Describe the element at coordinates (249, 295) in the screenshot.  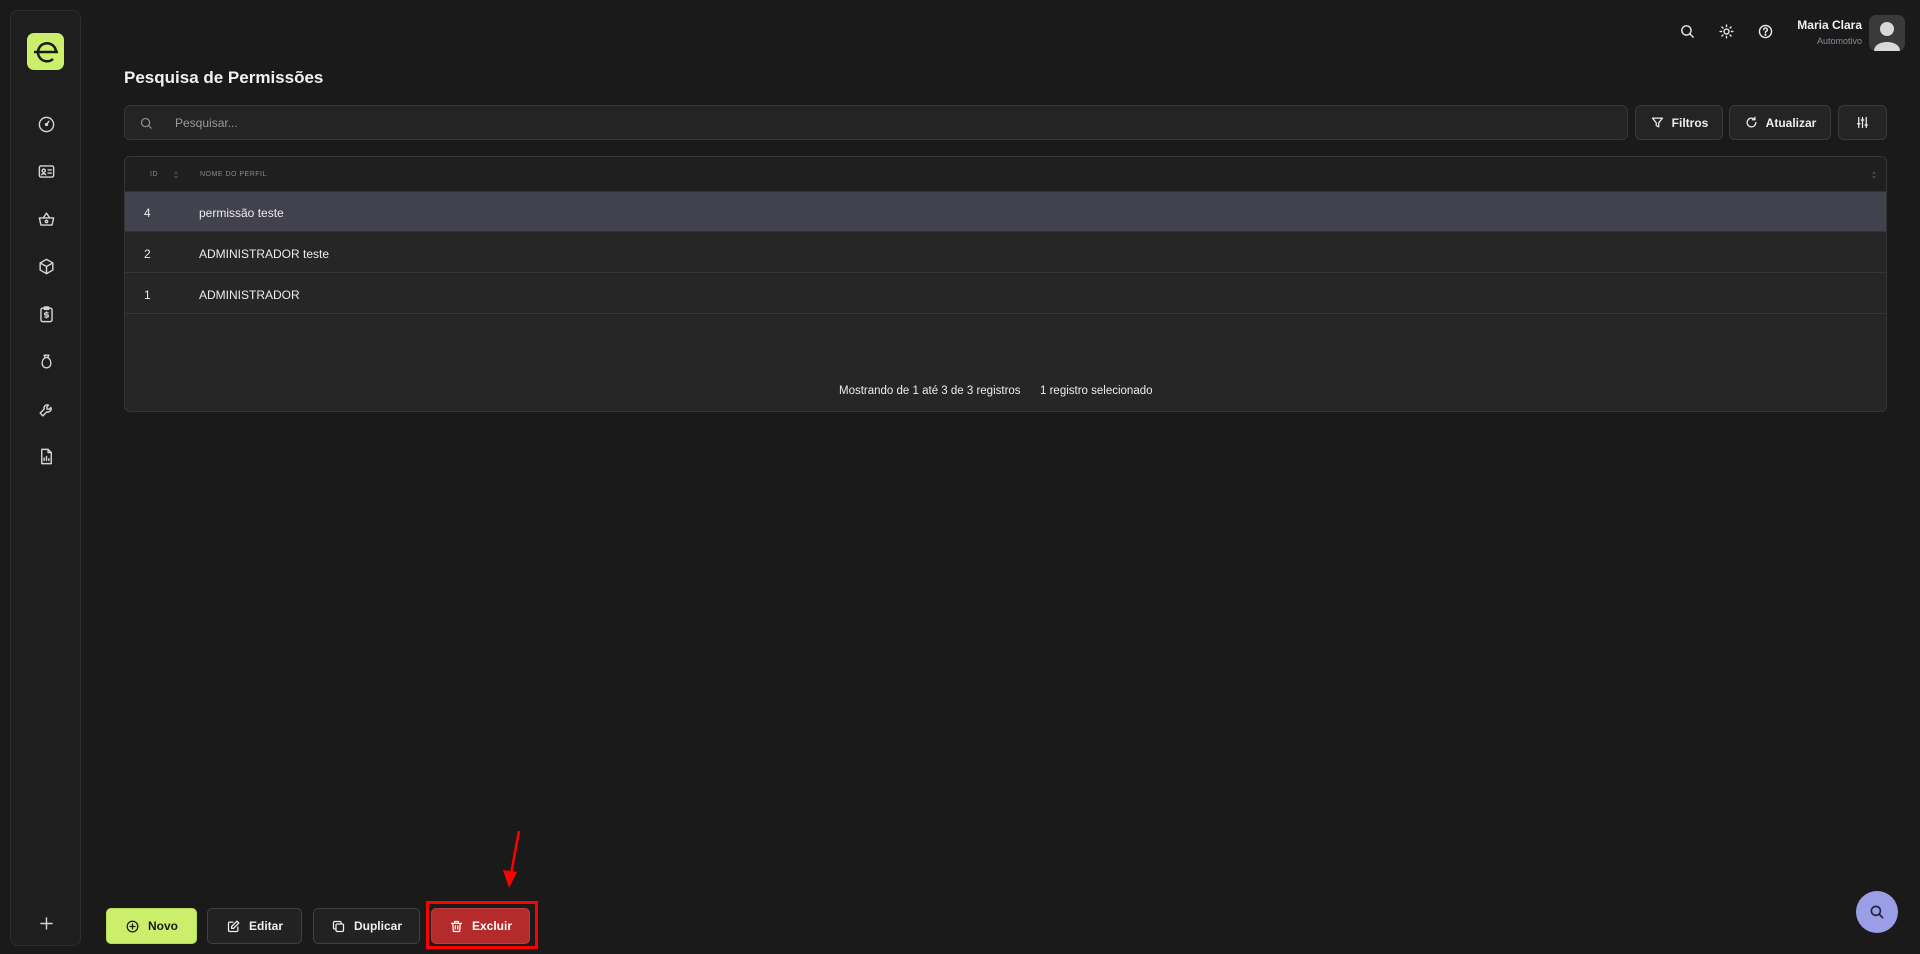
I see `cell-profile-name: ADMINISTRADOR` at that location.